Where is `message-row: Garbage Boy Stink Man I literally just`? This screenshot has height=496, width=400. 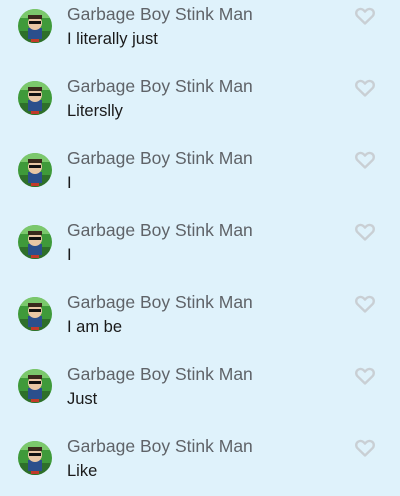 message-row: Garbage Boy Stink Man I literally just is located at coordinates (200, 34).